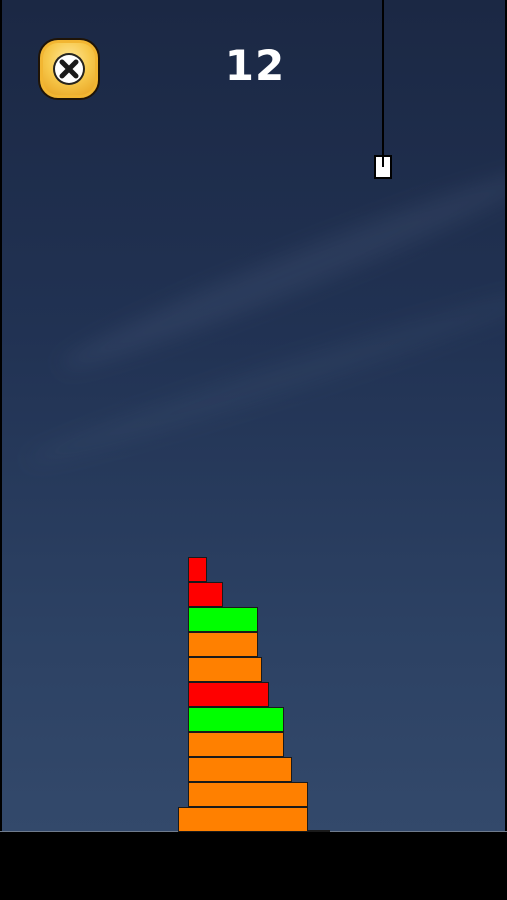 This screenshot has height=900, width=507. I want to click on close-icon, so click(69, 69).